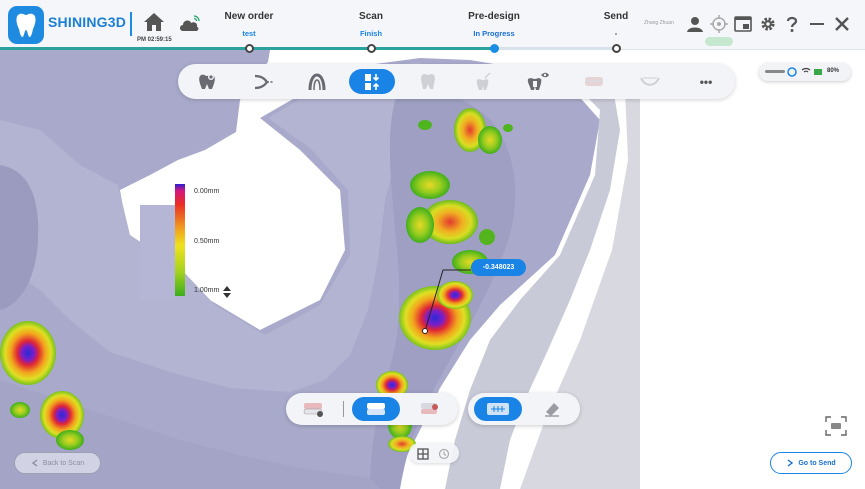 This screenshot has height=489, width=865. I want to click on back-to-scan-button: Back to Scan, so click(57, 463).